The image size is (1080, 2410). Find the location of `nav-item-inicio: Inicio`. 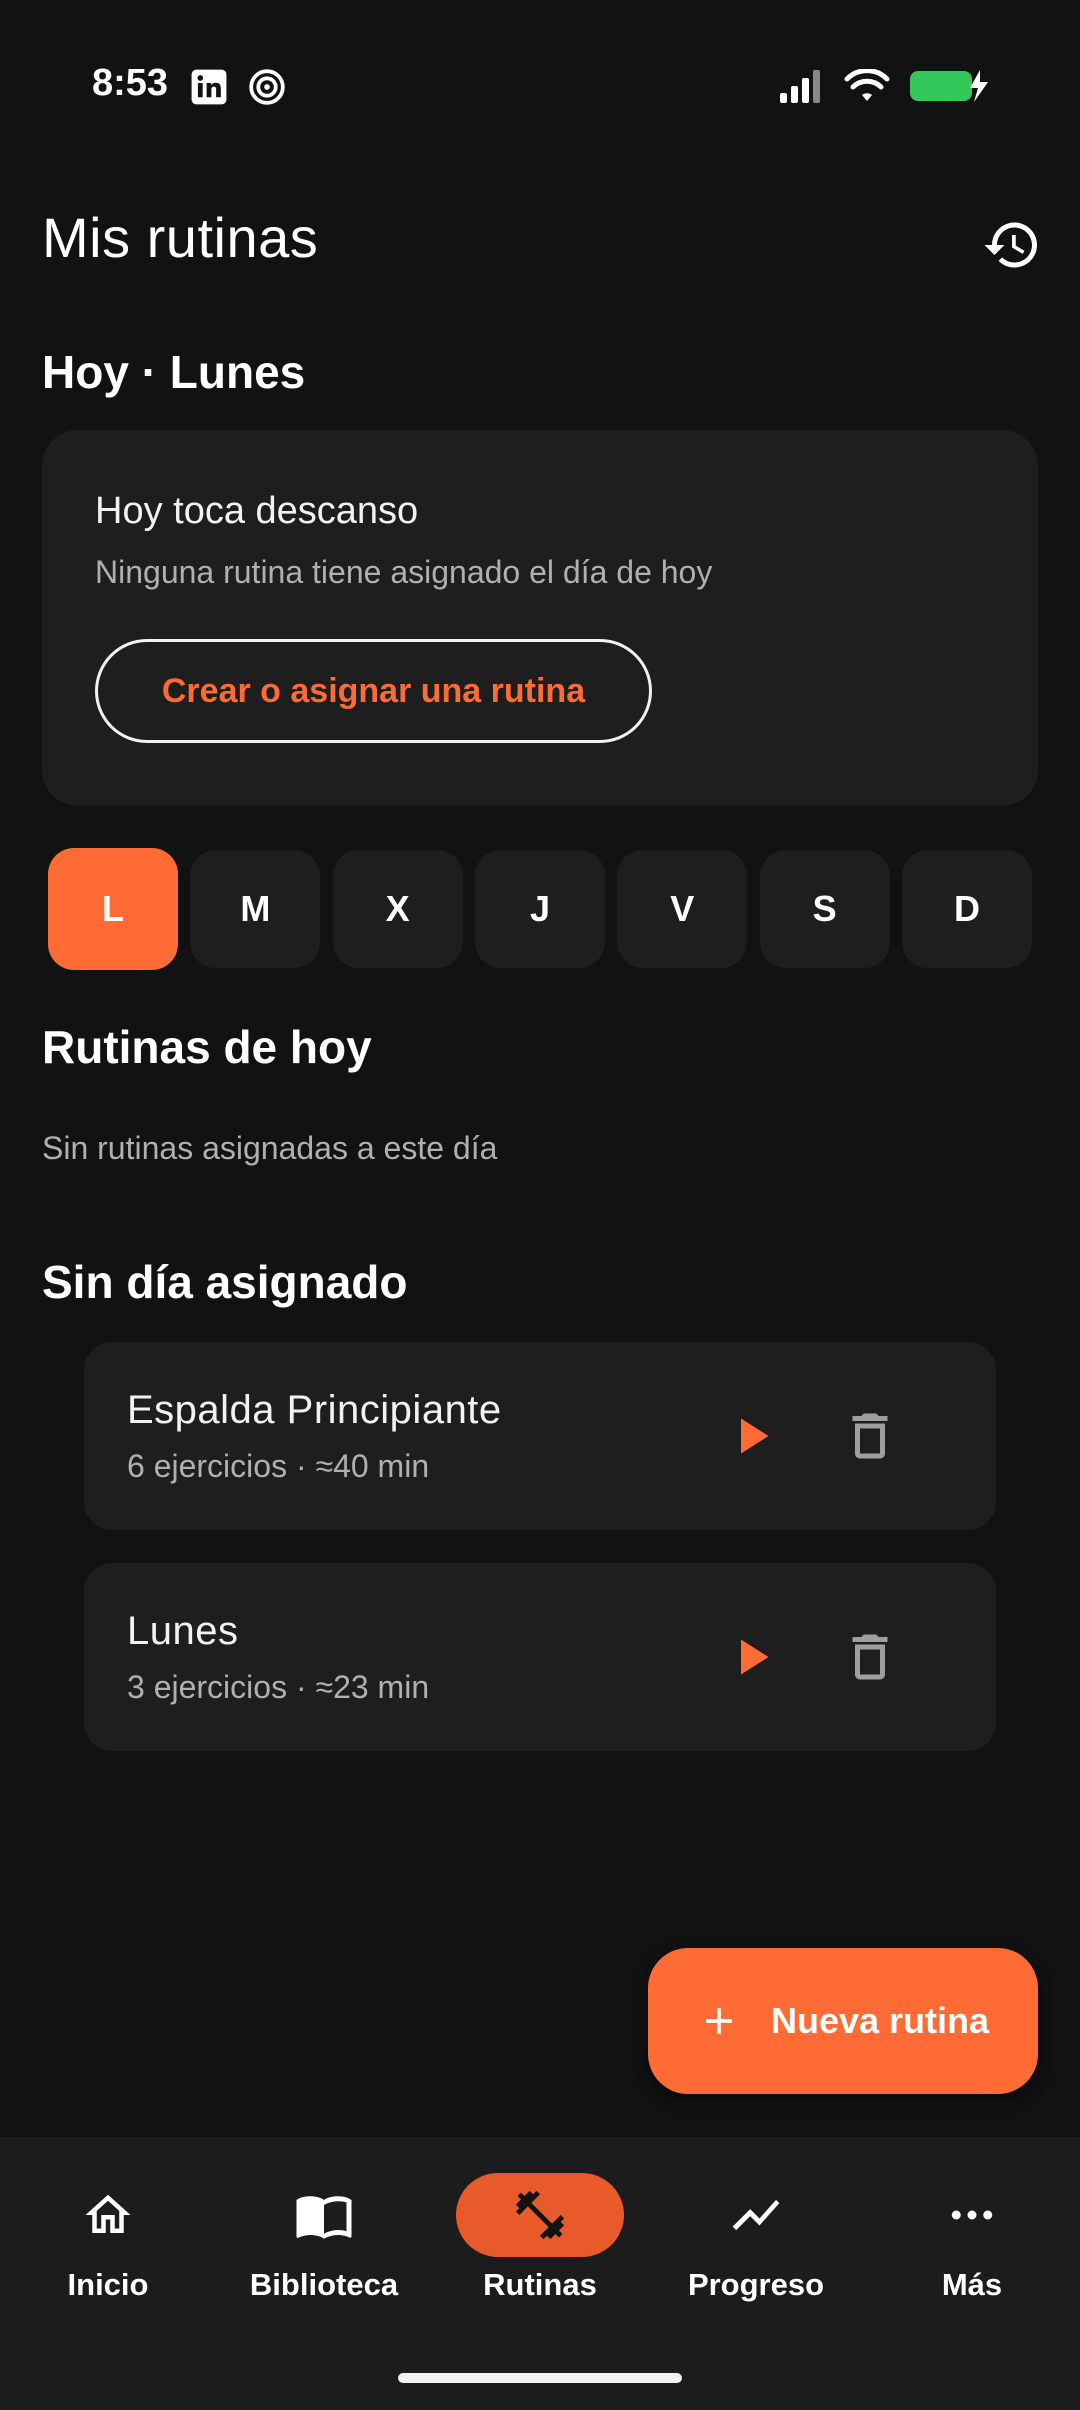

nav-item-inicio: Inicio is located at coordinates (108, 2248).